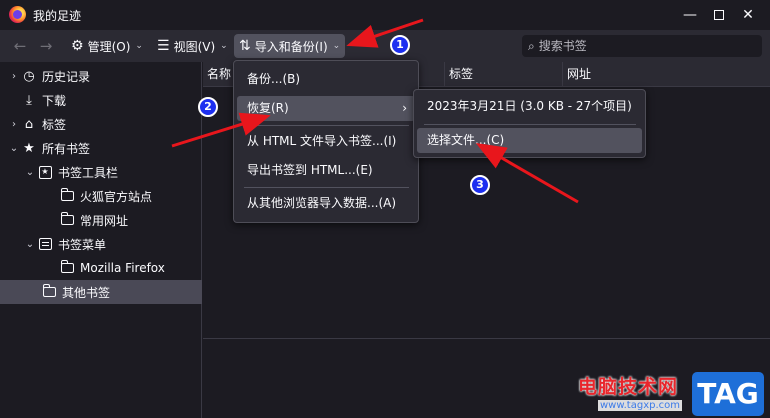 This screenshot has width=770, height=418. What do you see at coordinates (640, 405) in the screenshot?
I see `watermark-url: www.tagxp.com` at bounding box center [640, 405].